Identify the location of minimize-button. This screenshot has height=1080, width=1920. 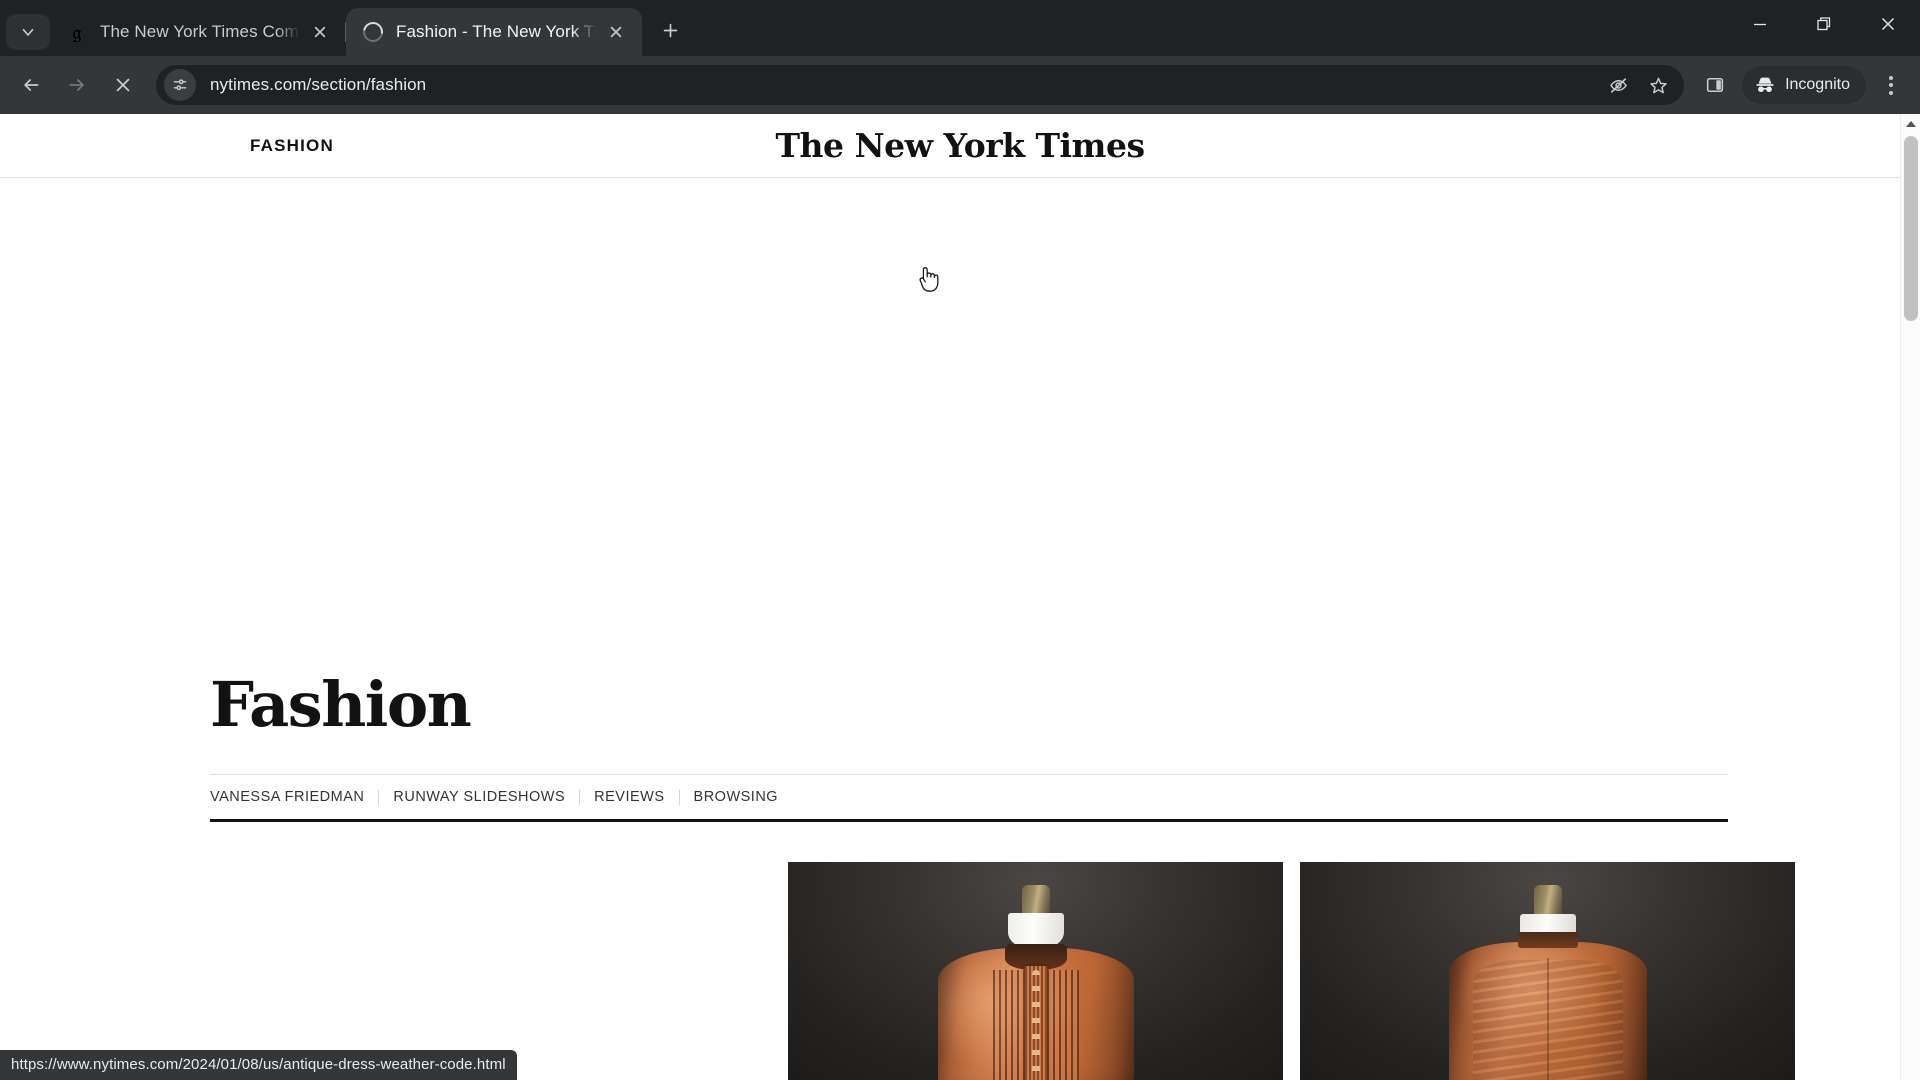
(1760, 24).